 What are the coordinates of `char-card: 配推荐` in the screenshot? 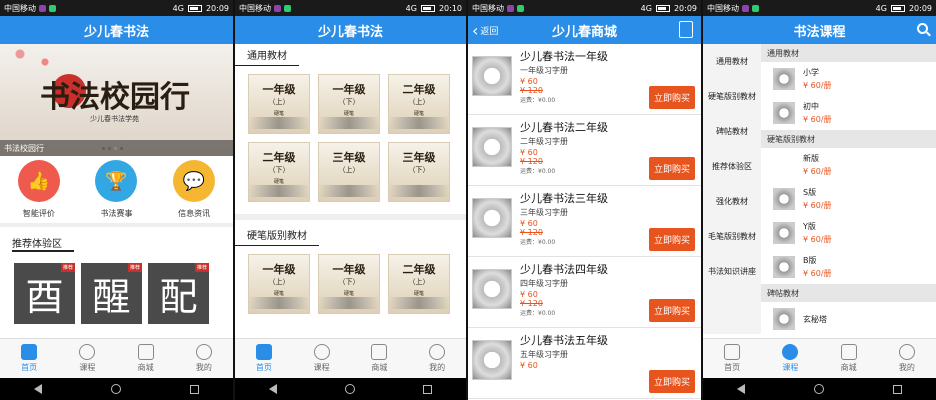 It's located at (178, 293).